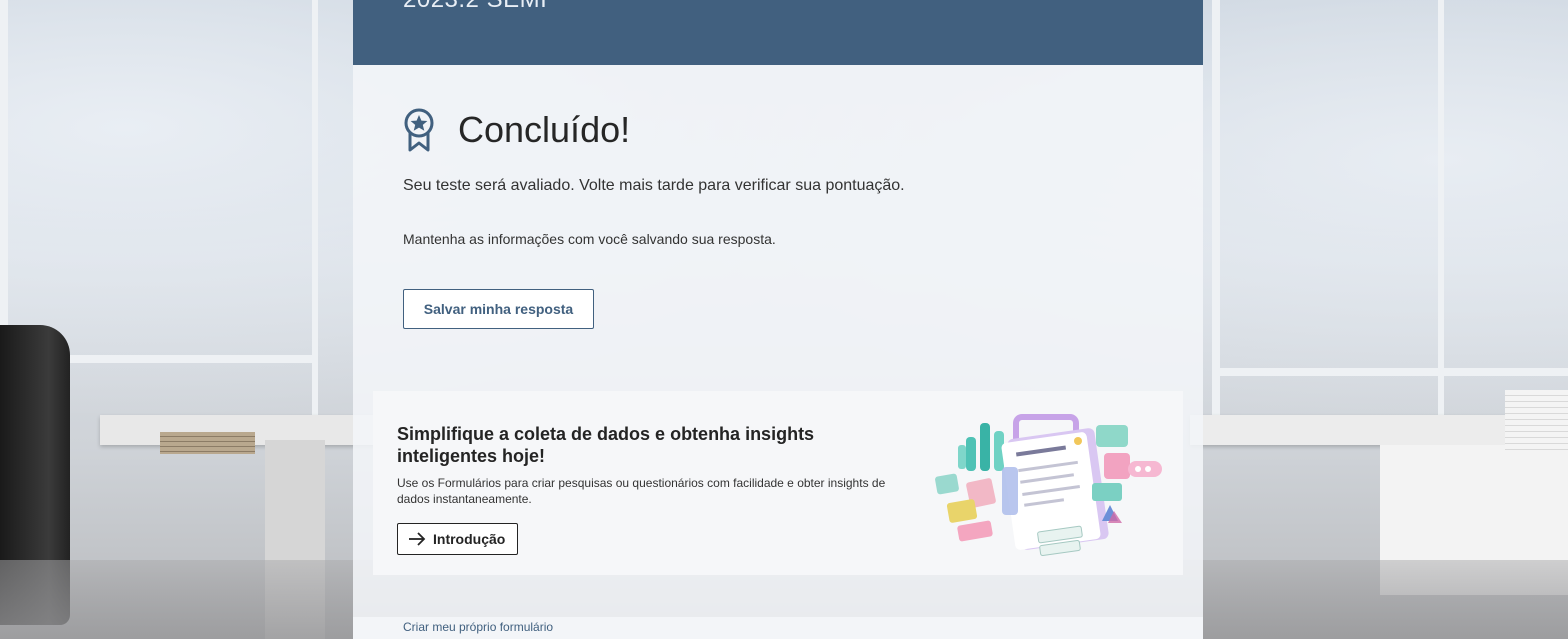 This screenshot has height=639, width=1568. I want to click on ribbon-badge-icon, so click(419, 130).